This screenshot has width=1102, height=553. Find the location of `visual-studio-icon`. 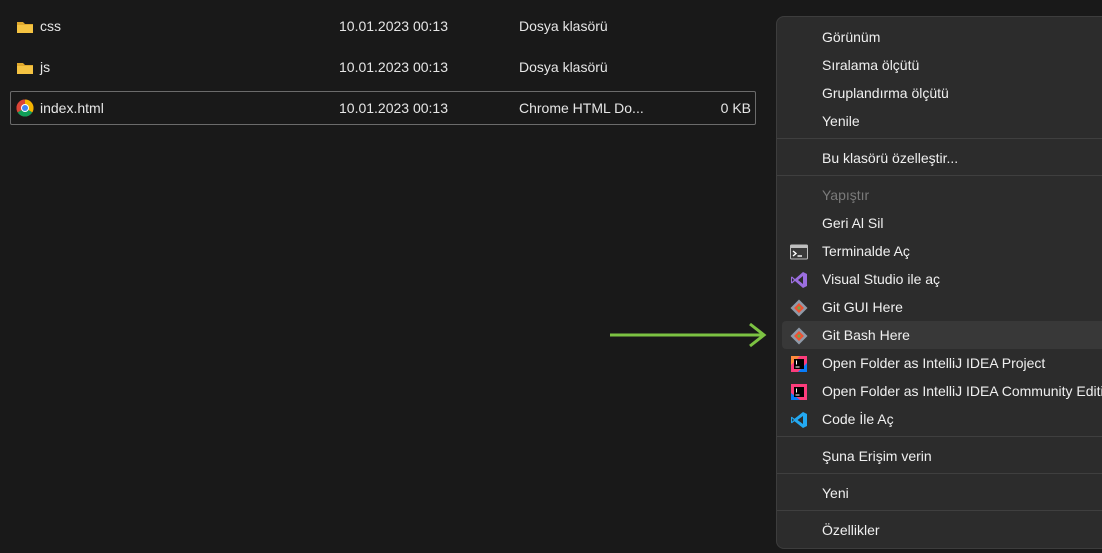

visual-studio-icon is located at coordinates (799, 280).